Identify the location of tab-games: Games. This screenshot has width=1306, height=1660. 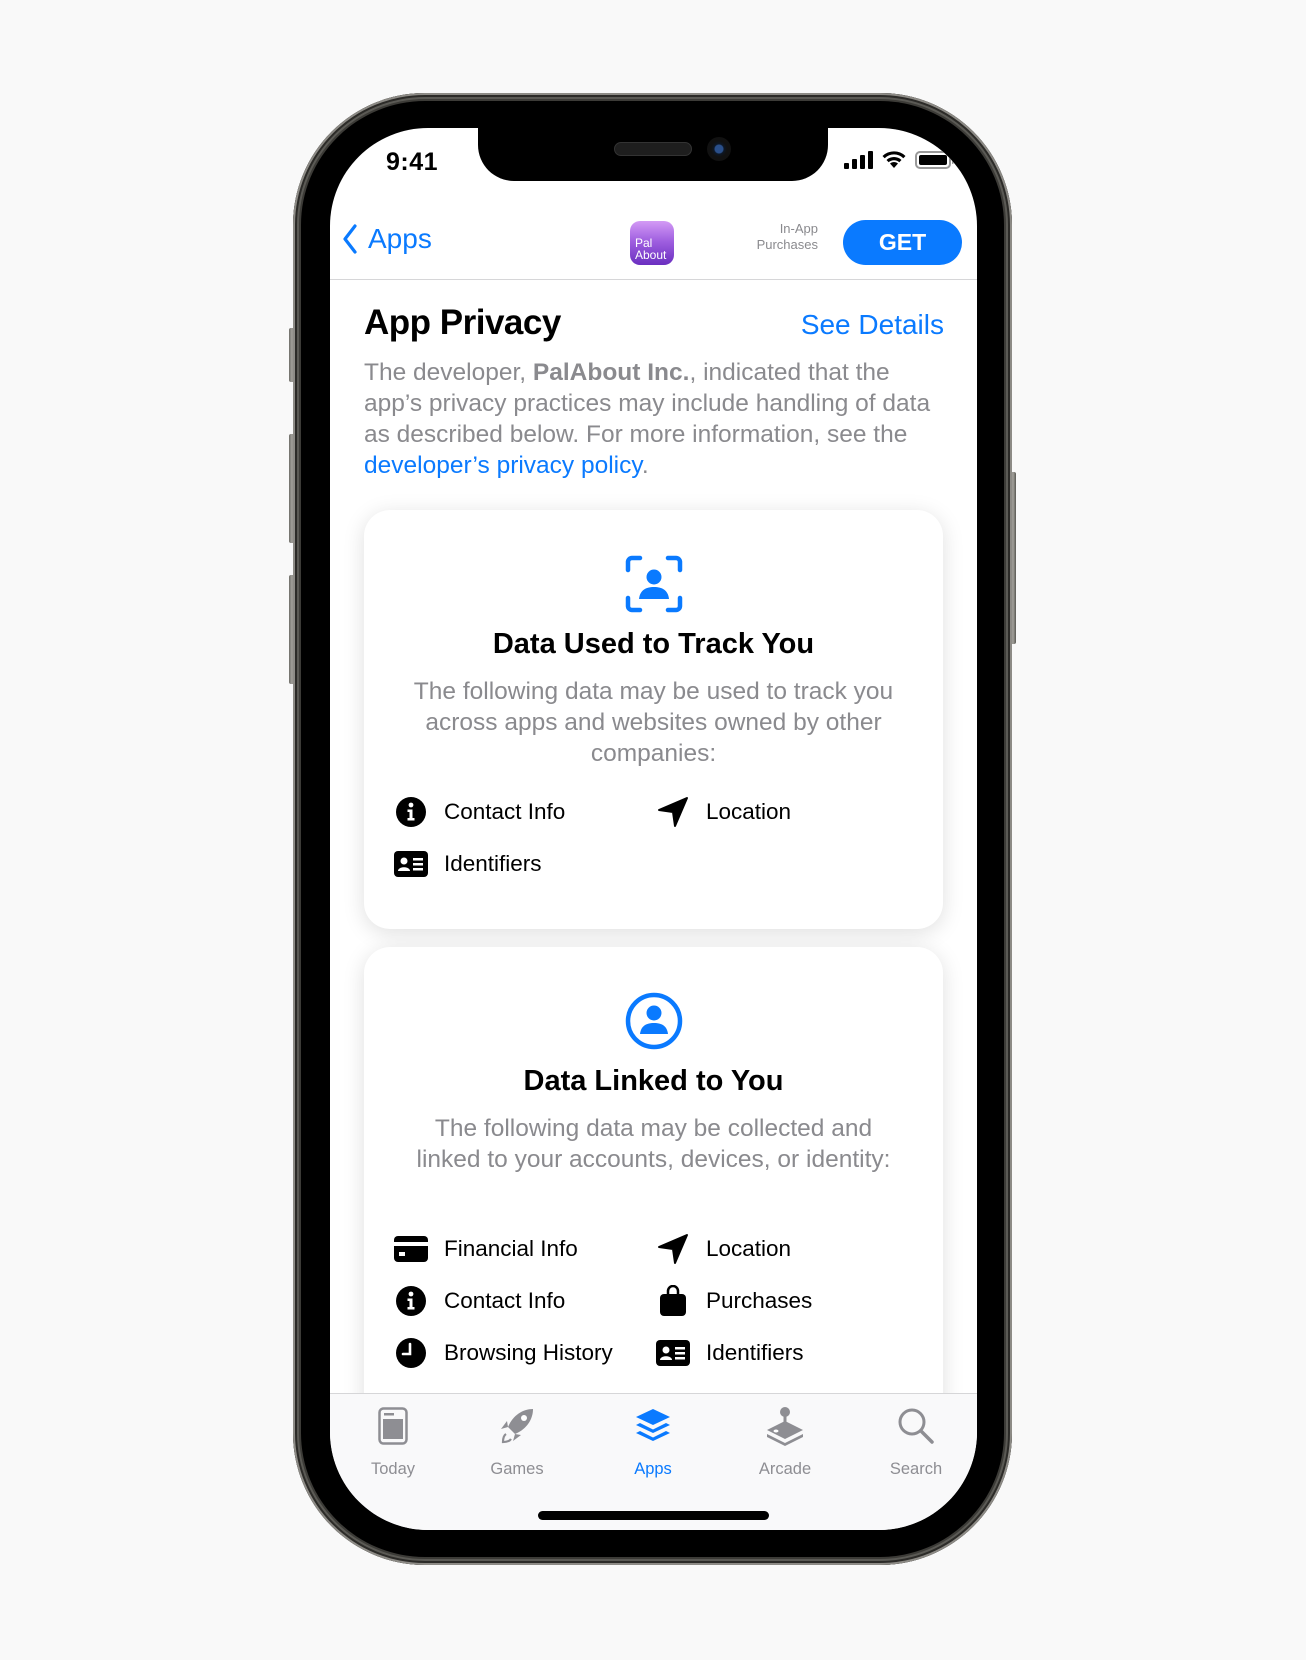
(517, 1441).